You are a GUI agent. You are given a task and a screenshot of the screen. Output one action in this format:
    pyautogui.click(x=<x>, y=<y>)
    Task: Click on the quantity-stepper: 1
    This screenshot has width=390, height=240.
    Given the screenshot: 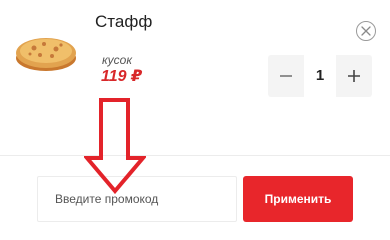 What is the action you would take?
    pyautogui.click(x=320, y=76)
    